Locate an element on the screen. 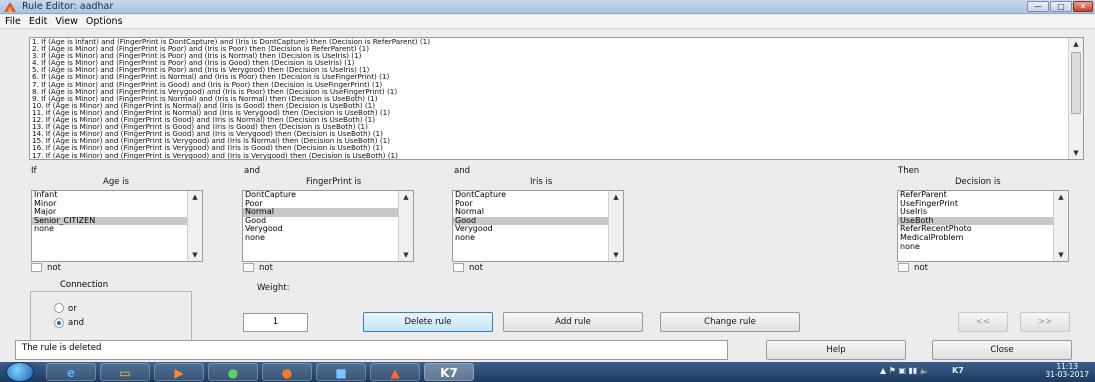  and-radio is located at coordinates (59, 323).